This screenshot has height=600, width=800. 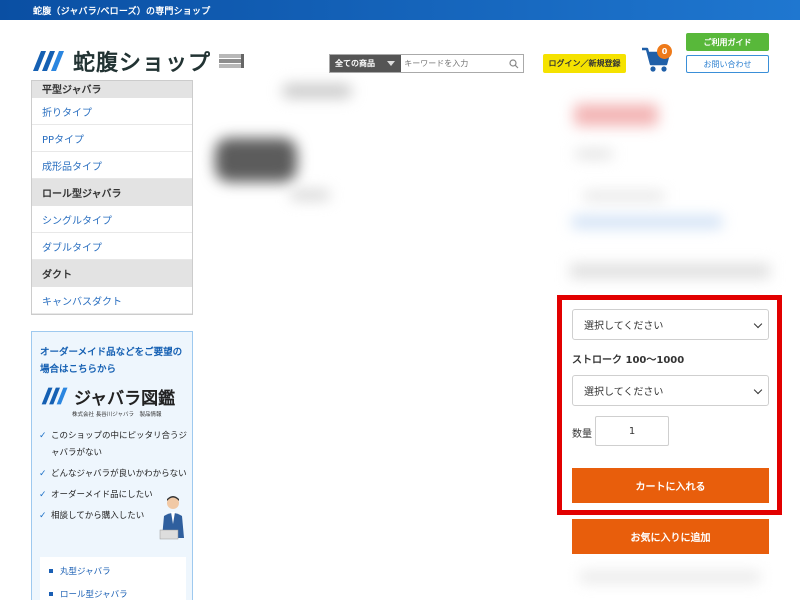 What do you see at coordinates (98, 516) in the screenshot?
I see `check-item-text: 相談してから購入したい` at bounding box center [98, 516].